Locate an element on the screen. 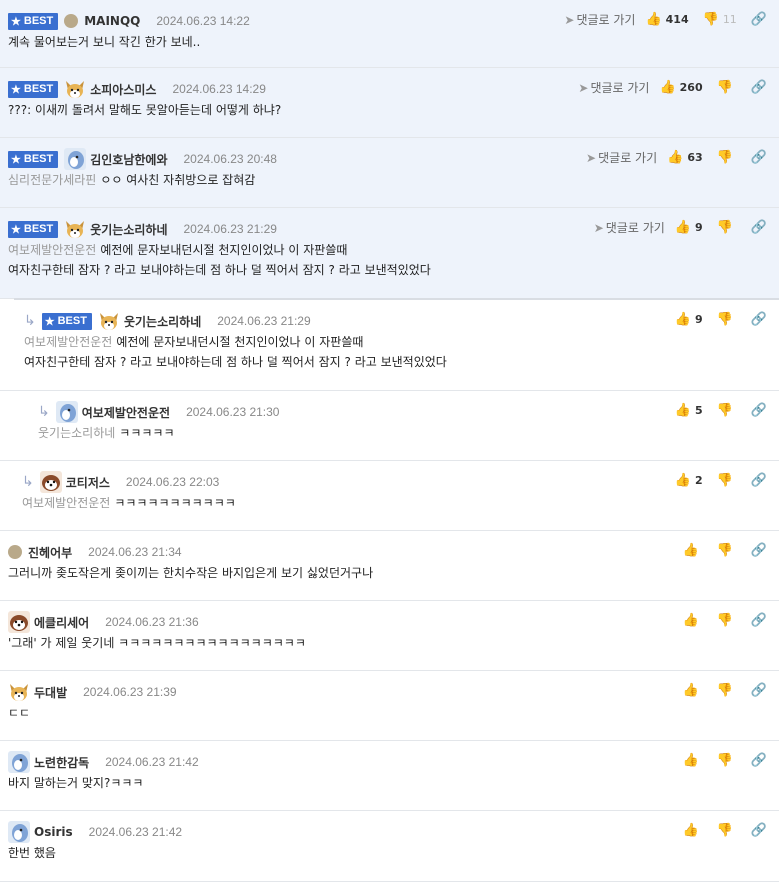 Image resolution: width=779 pixels, height=882 pixels. comment-date: 2024.06.23 20:48 is located at coordinates (230, 159).